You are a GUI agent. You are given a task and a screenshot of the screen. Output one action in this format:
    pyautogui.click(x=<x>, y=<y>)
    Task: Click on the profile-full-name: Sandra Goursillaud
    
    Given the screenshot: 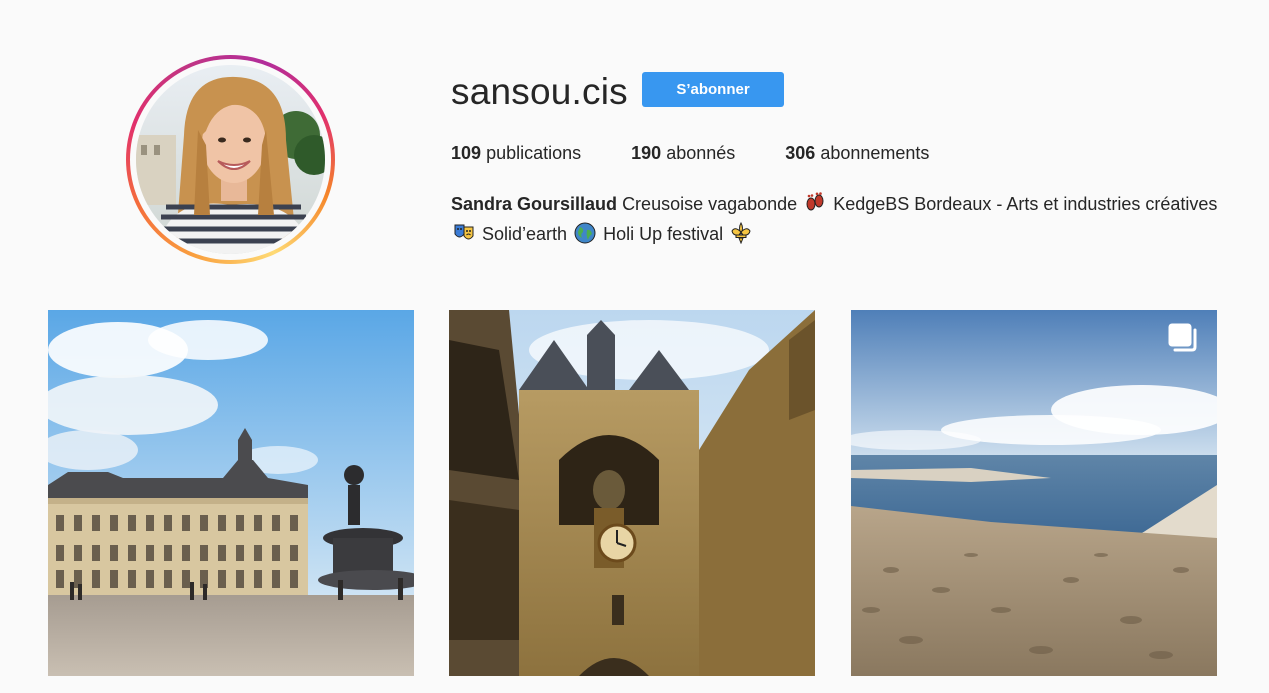 What is the action you would take?
    pyautogui.click(x=534, y=204)
    